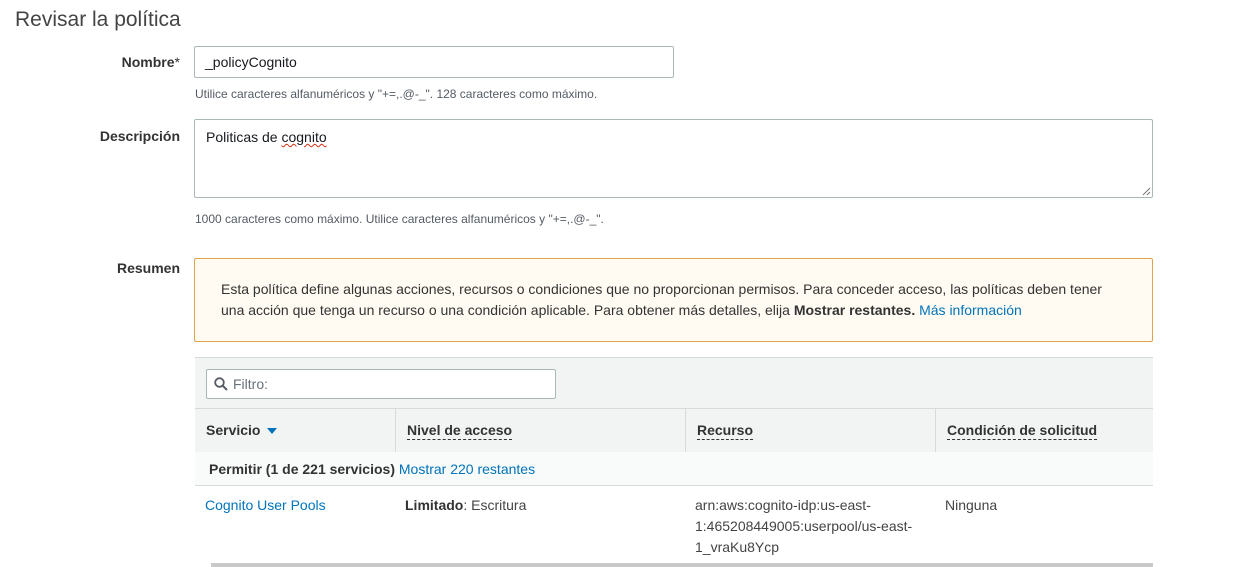 Image resolution: width=1237 pixels, height=567 pixels. Describe the element at coordinates (150, 62) in the screenshot. I see `name-label: Nombre*` at that location.